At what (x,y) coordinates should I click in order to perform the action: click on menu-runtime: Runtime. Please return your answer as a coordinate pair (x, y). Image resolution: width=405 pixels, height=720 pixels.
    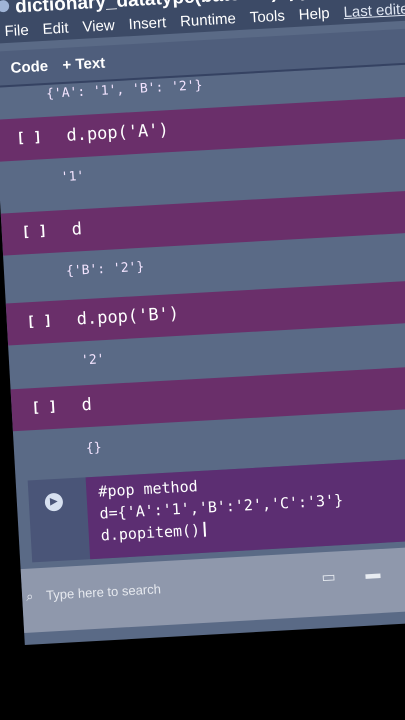
    Looking at the image, I should click on (208, 22).